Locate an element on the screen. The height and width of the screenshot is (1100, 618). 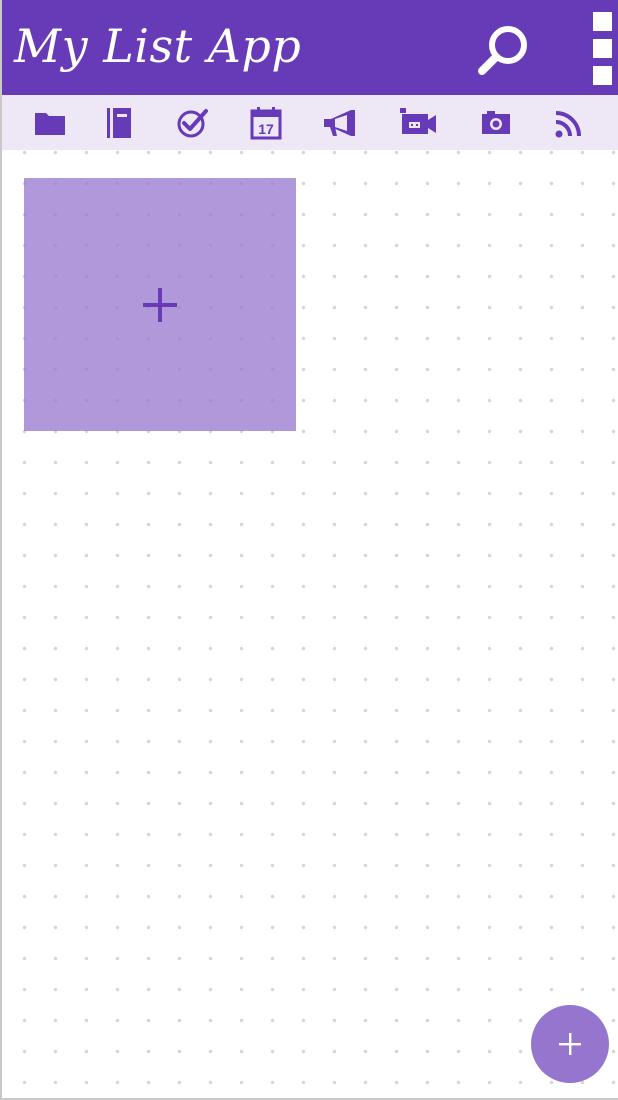
rss-icon is located at coordinates (568, 124).